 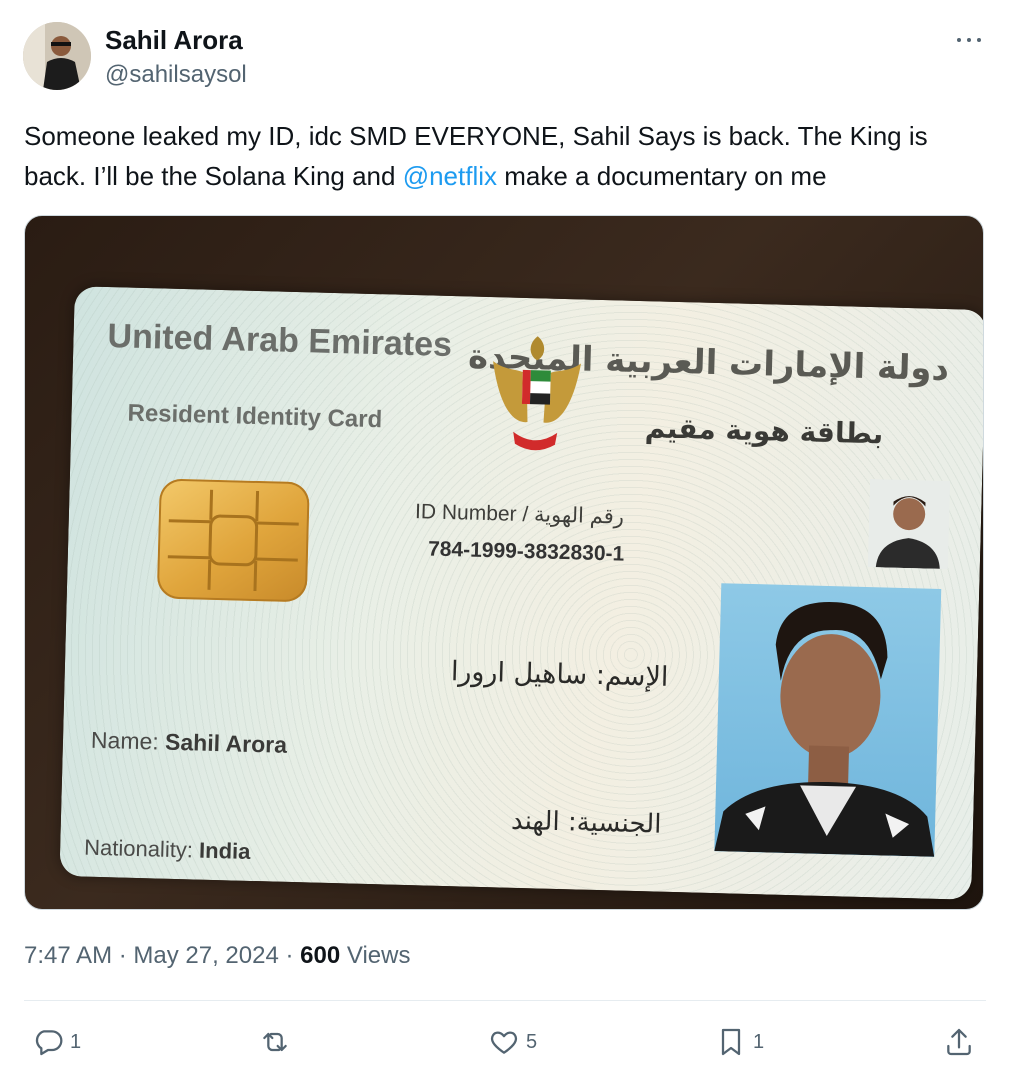 I want to click on card-name-label: Name:, so click(x=125, y=740).